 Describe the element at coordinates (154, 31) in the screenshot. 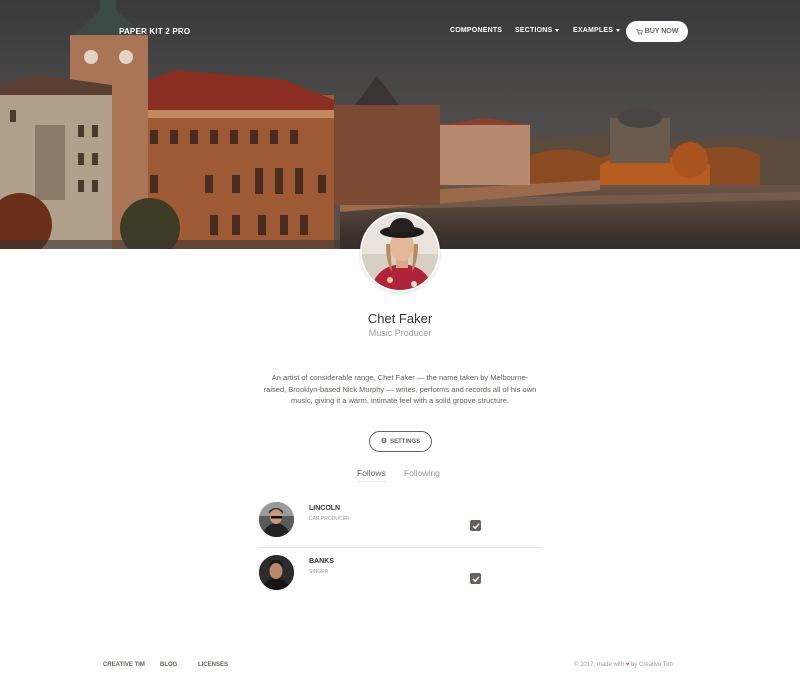

I see `brand-logo: PAPER KIT 2 PRO` at that location.